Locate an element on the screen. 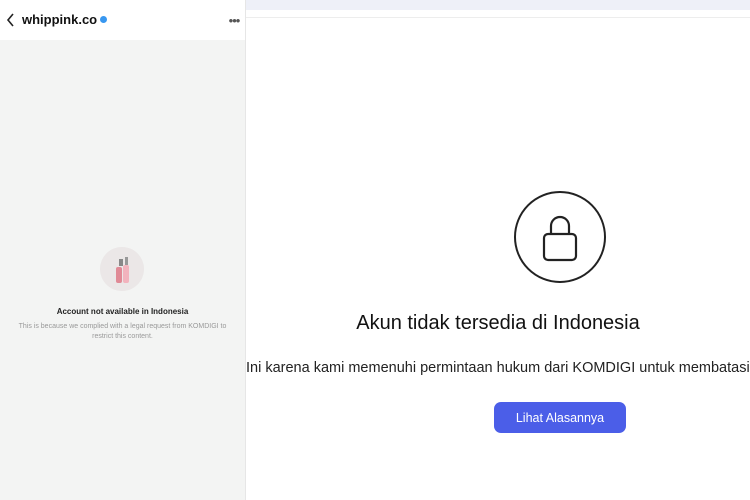 The width and height of the screenshot is (750, 500). verified-badge-icon is located at coordinates (104, 19).